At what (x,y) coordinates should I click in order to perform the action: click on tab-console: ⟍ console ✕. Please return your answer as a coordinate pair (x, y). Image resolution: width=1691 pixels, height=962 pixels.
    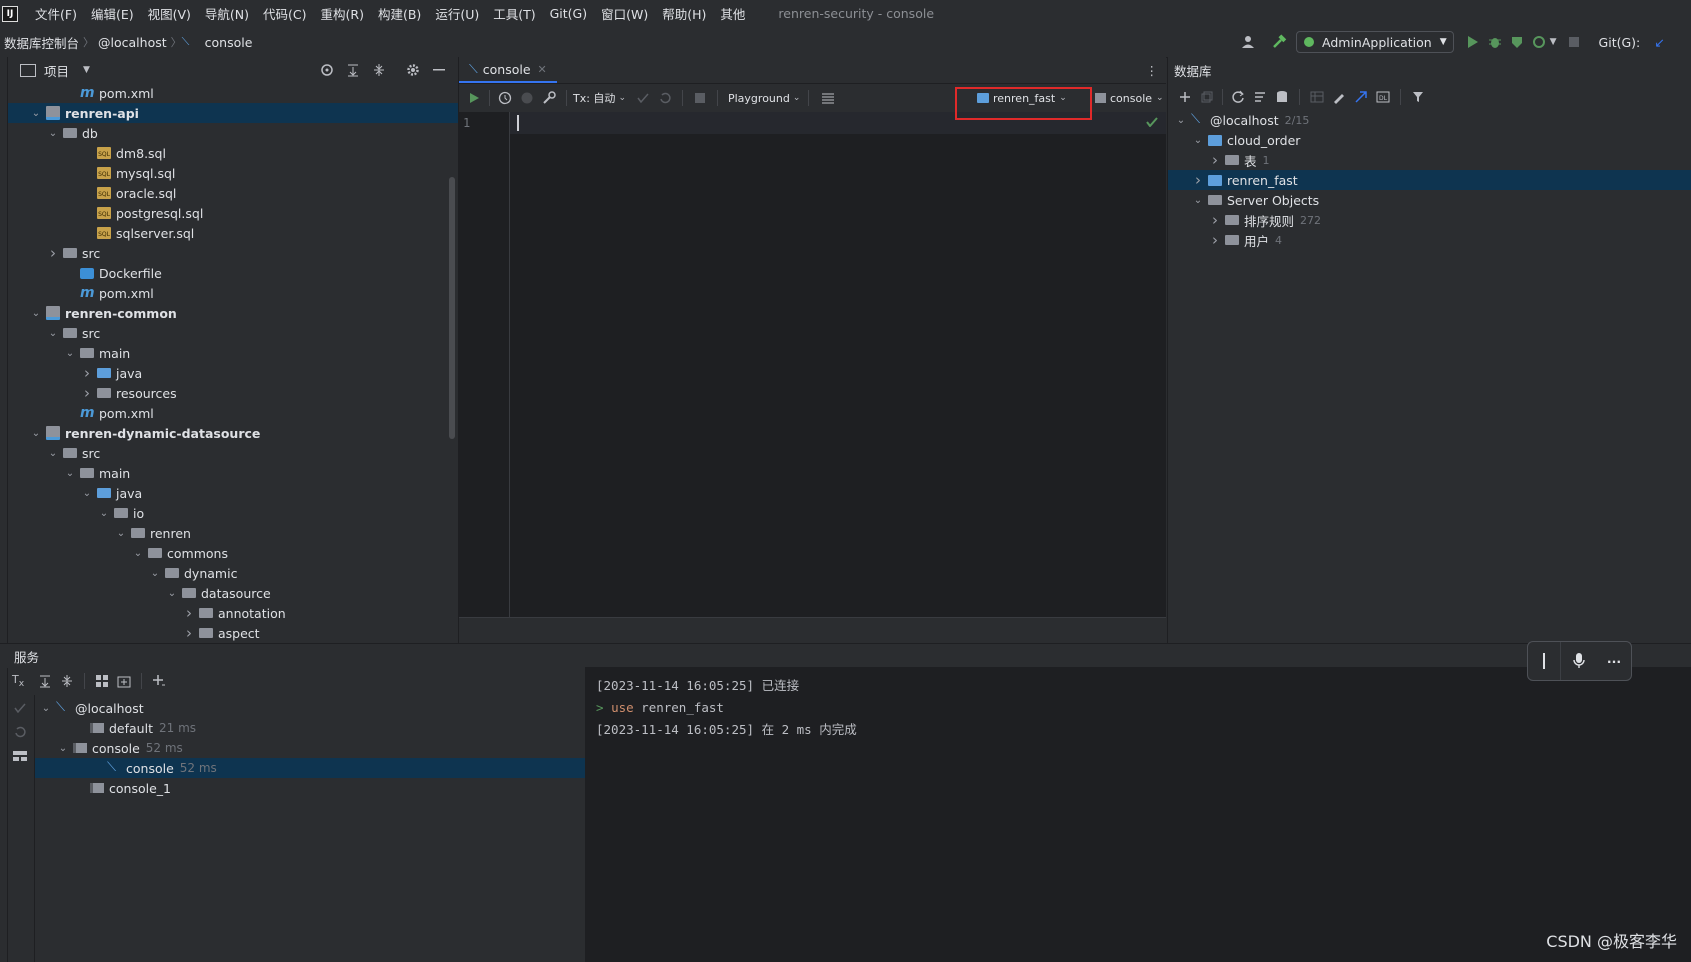
    Looking at the image, I should click on (508, 70).